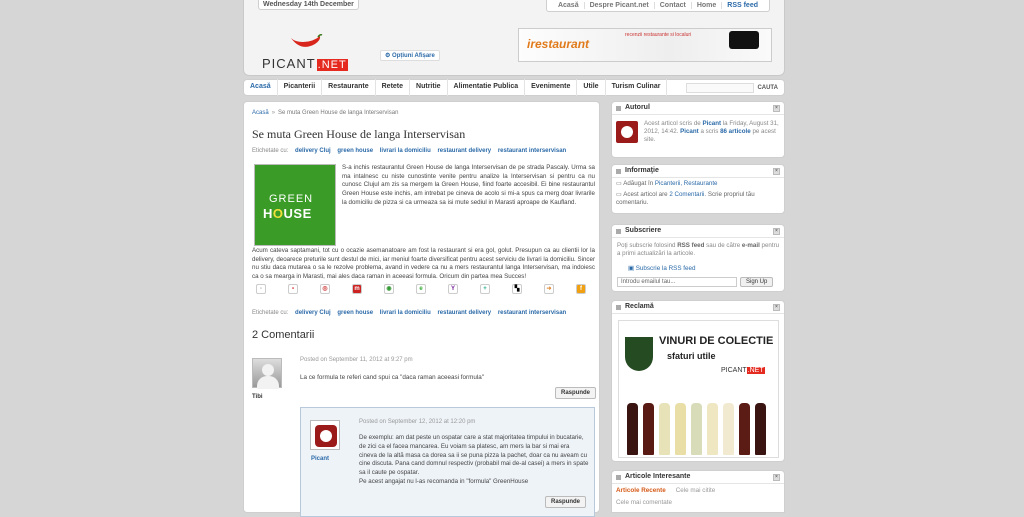  Describe the element at coordinates (698, 307) in the screenshot. I see `widget-title: Reclamă` at that location.